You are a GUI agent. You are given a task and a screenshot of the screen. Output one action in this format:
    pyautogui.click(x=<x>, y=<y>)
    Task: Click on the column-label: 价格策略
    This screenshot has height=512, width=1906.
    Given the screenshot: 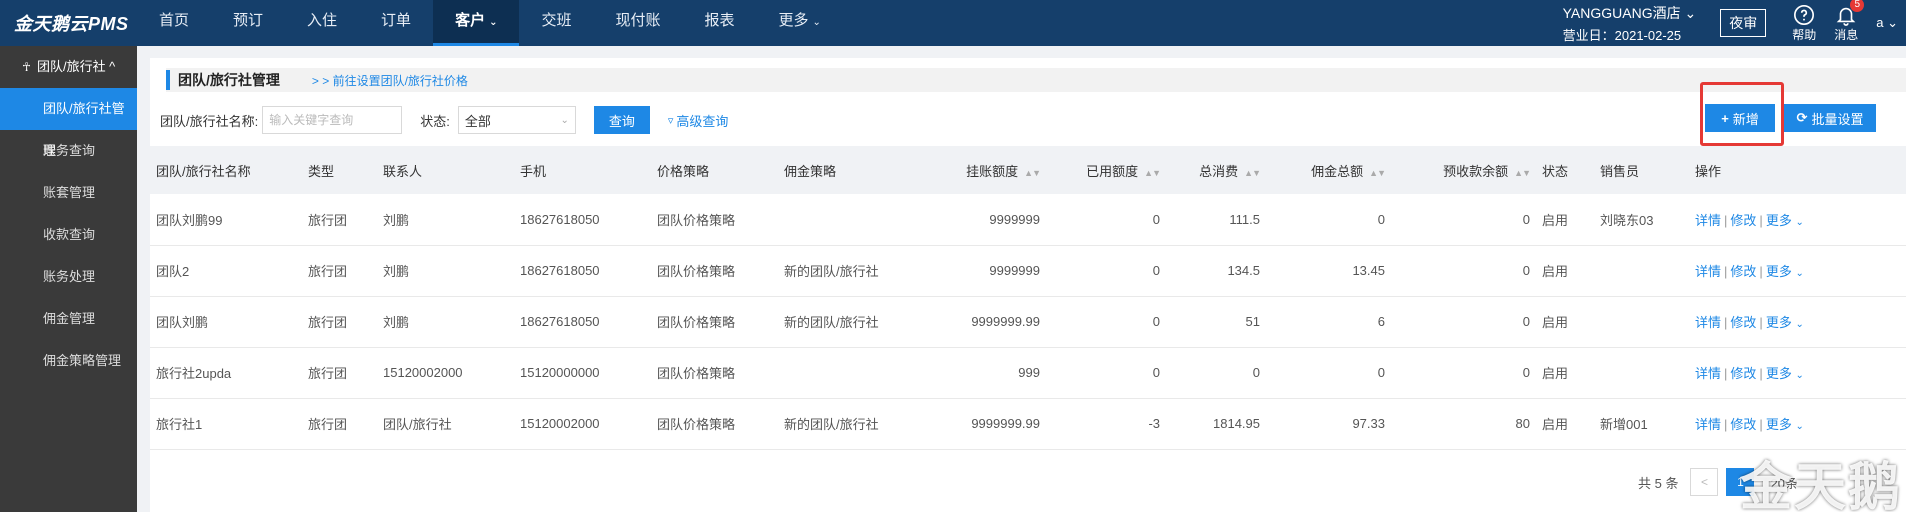 What is the action you would take?
    pyautogui.click(x=683, y=171)
    